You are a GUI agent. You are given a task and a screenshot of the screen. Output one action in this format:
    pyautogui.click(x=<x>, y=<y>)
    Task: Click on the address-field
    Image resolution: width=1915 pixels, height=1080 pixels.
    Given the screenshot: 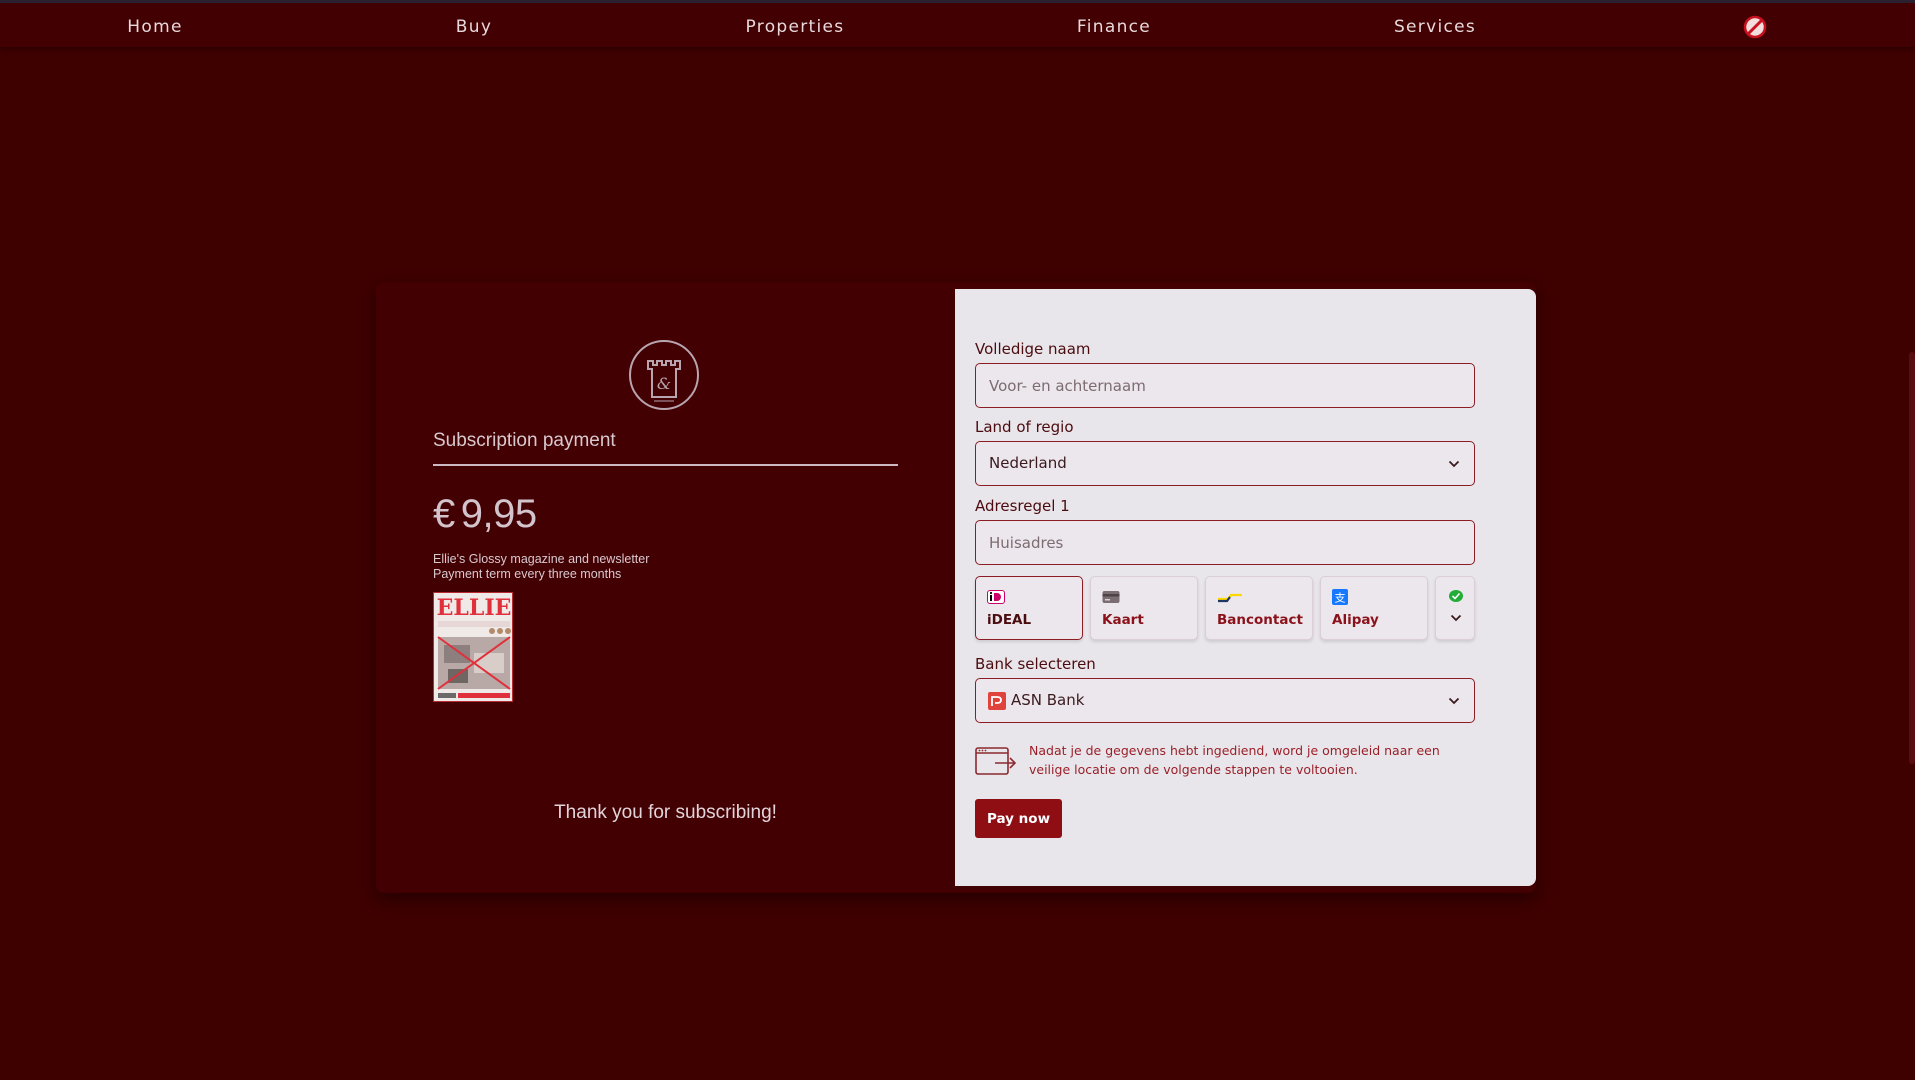 What is the action you would take?
    pyautogui.click(x=1225, y=542)
    